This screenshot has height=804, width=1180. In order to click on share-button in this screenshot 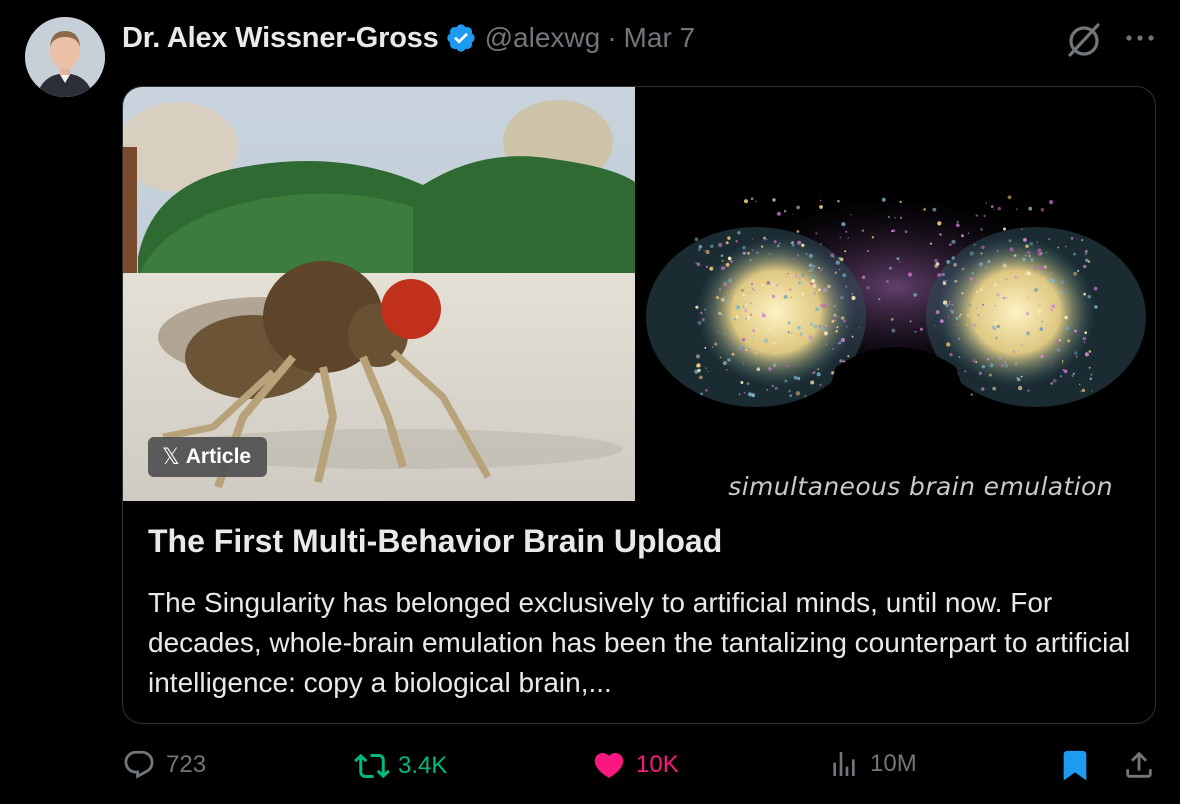, I will do `click(1139, 765)`.